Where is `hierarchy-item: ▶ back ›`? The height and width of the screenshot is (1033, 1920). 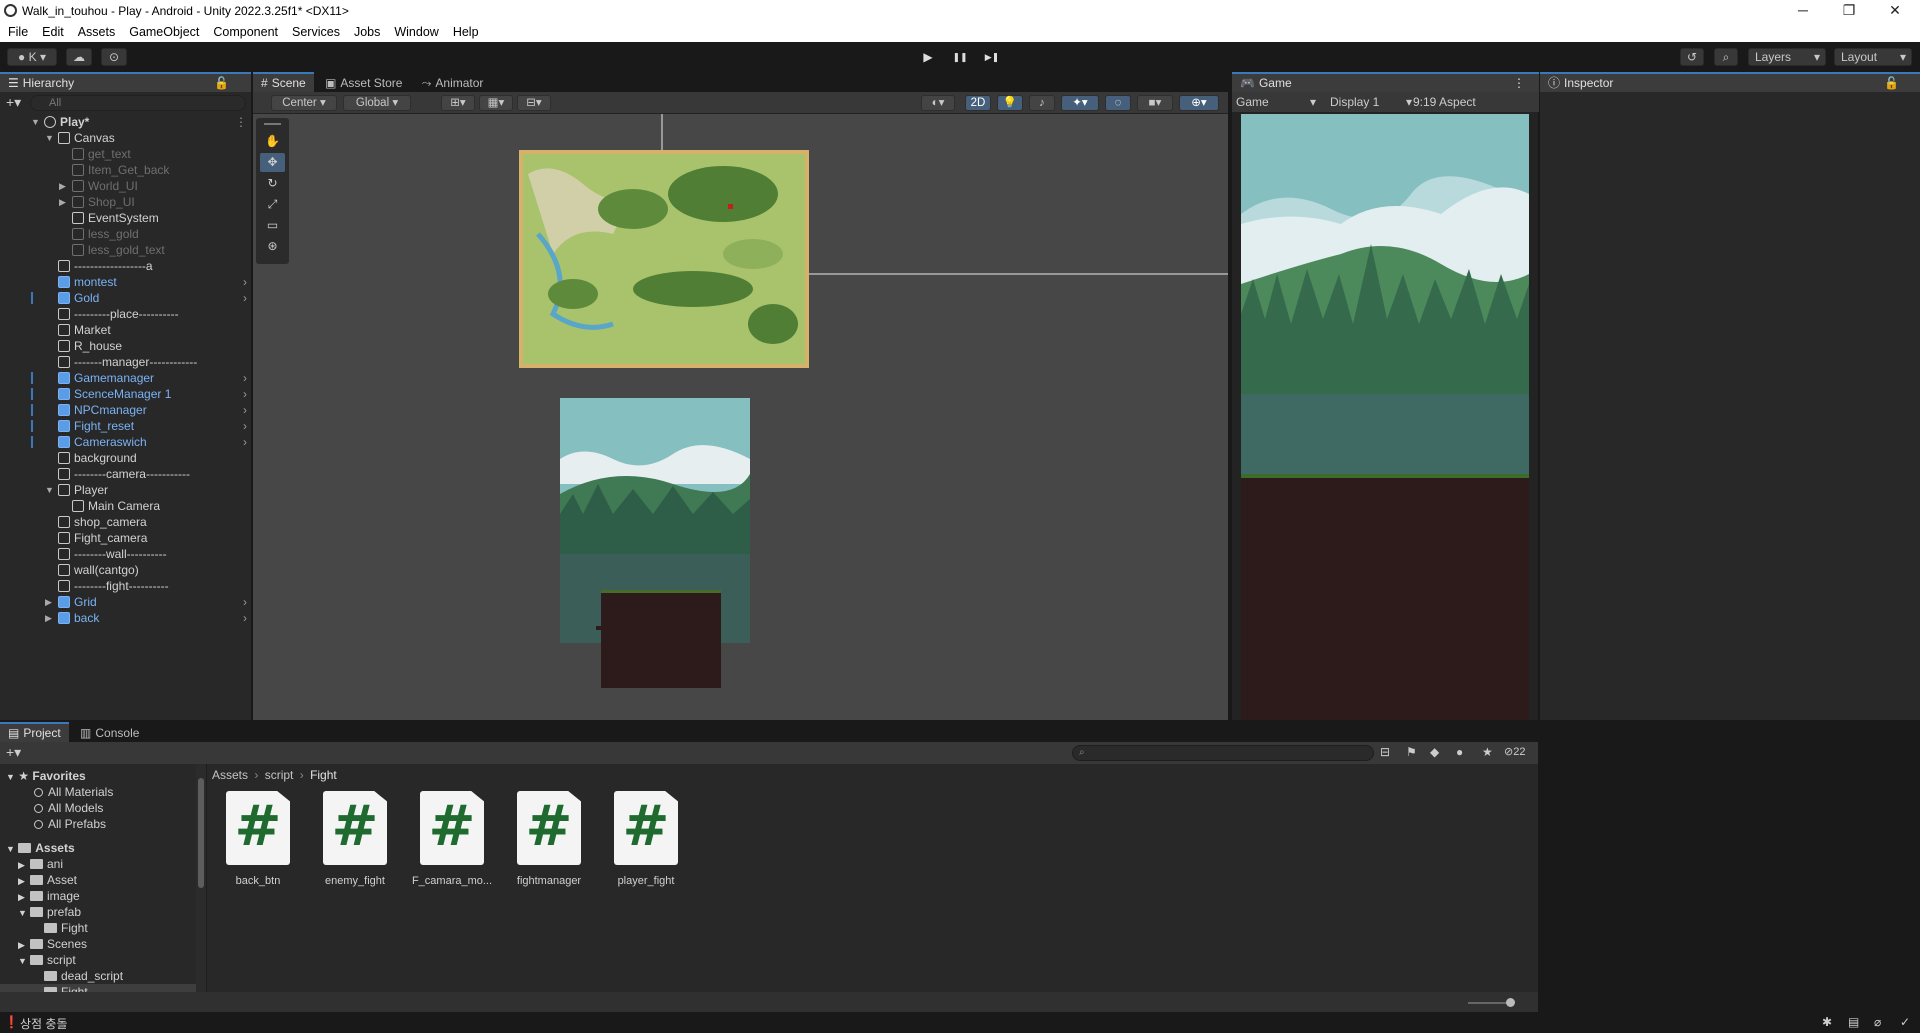
hierarchy-item: ▶ back › is located at coordinates (125, 618).